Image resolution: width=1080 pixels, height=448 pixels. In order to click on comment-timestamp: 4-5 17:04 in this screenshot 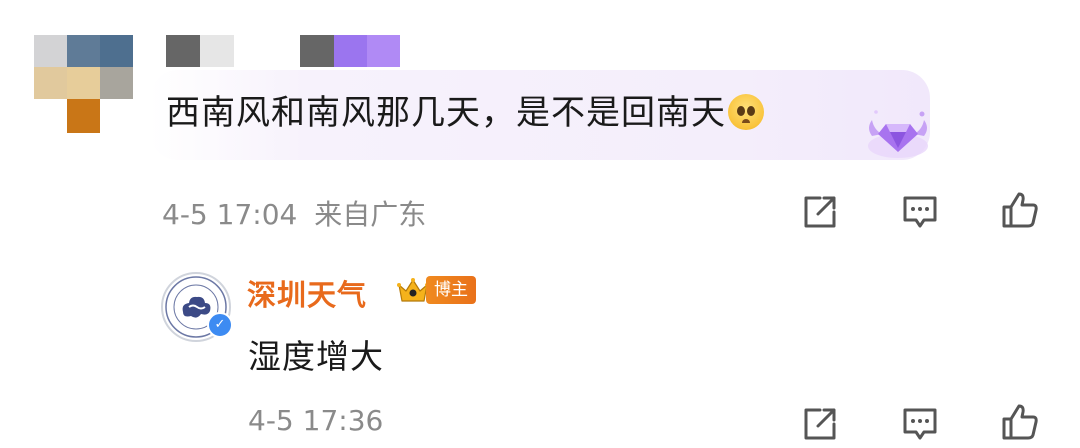, I will do `click(230, 214)`.